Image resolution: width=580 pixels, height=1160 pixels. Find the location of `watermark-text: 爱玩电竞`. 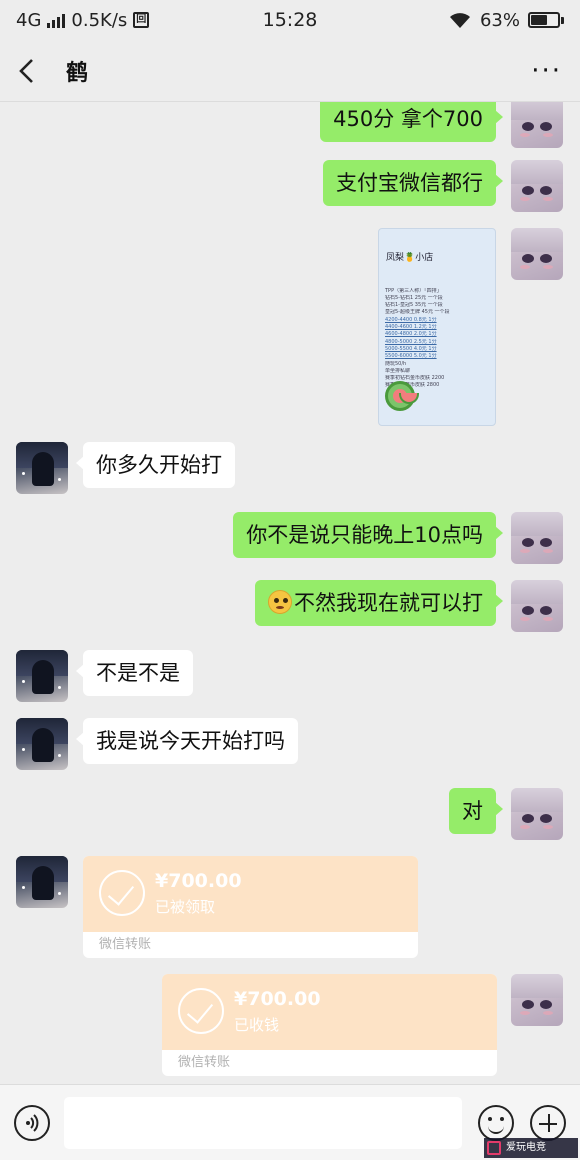

watermark-text: 爱玩电竞 is located at coordinates (526, 1147).